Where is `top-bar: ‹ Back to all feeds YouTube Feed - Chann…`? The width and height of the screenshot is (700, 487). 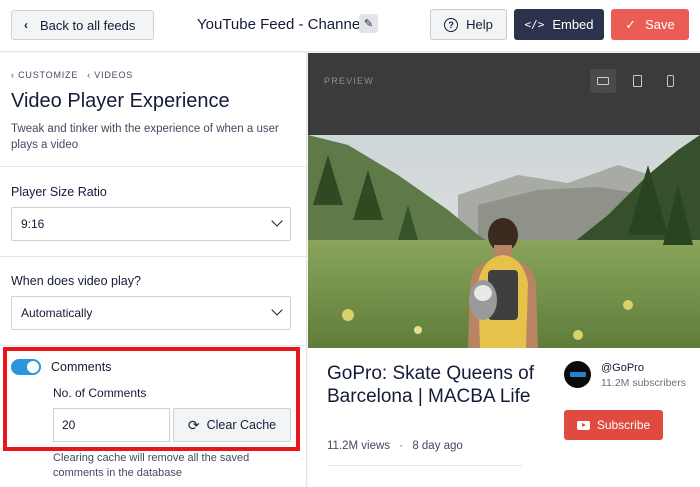 top-bar: ‹ Back to all feeds YouTube Feed - Chann… is located at coordinates (350, 26).